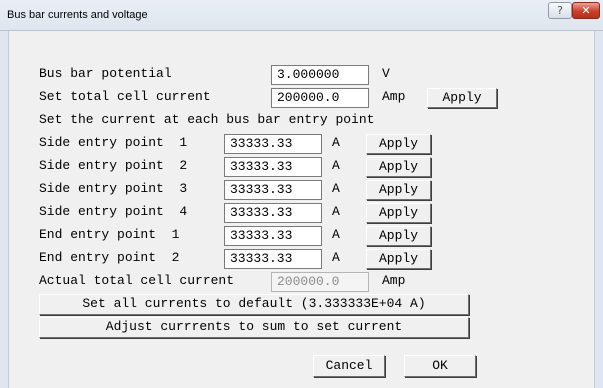 This screenshot has height=388, width=603. I want to click on total-current-label: Set total cell current, so click(125, 96).